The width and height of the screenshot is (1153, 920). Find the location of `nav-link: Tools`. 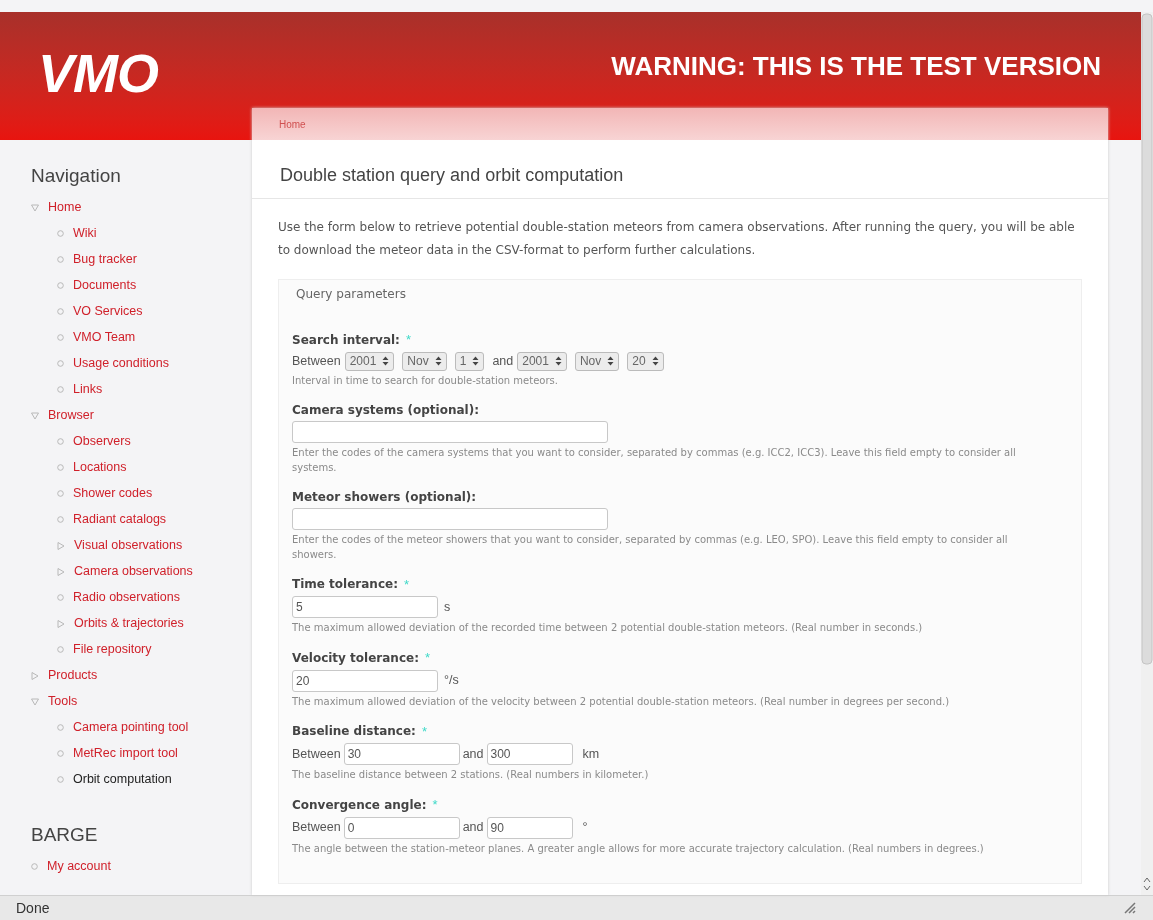

nav-link: Tools is located at coordinates (63, 701).